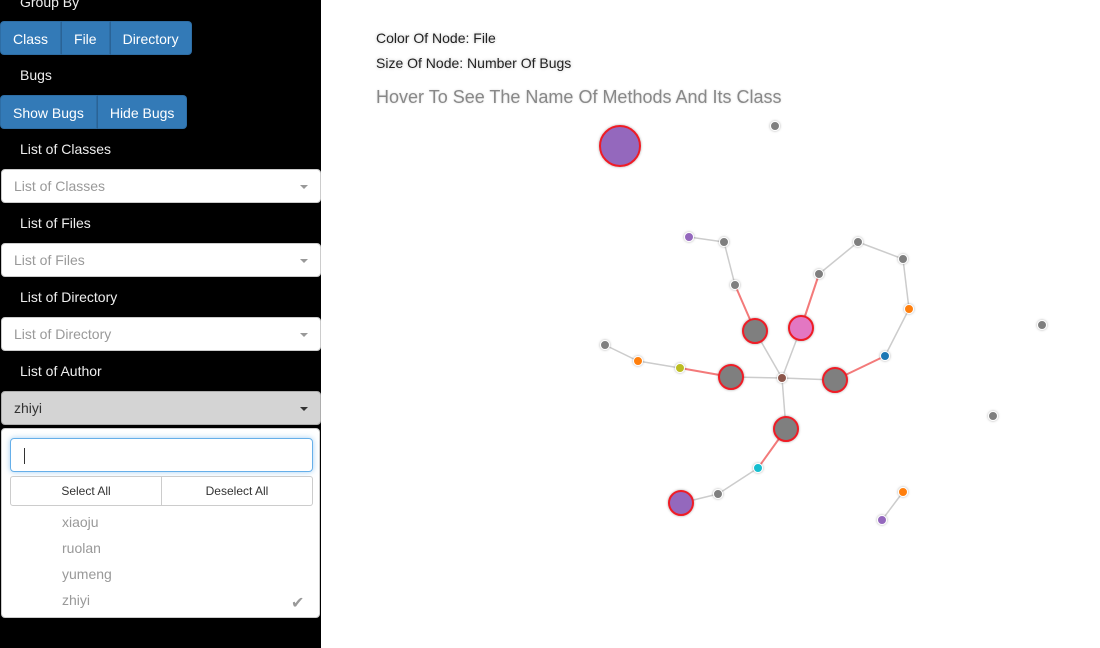 The height and width of the screenshot is (648, 1100). What do you see at coordinates (757, 378) in the screenshot?
I see `graph-links` at bounding box center [757, 378].